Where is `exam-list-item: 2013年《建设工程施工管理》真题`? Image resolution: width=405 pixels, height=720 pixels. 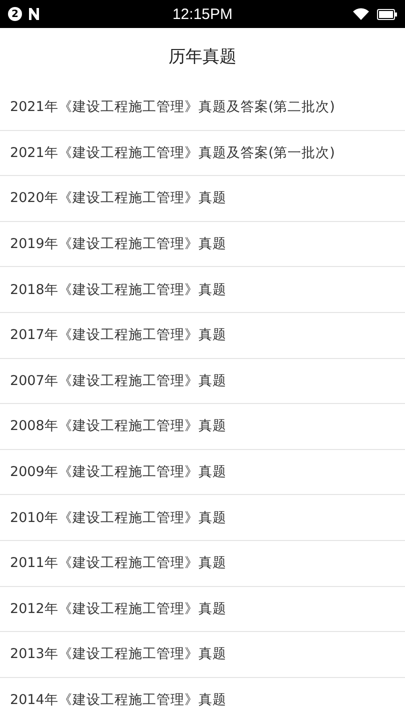
exam-list-item: 2013年《建设工程施工管理》真题 is located at coordinates (118, 654).